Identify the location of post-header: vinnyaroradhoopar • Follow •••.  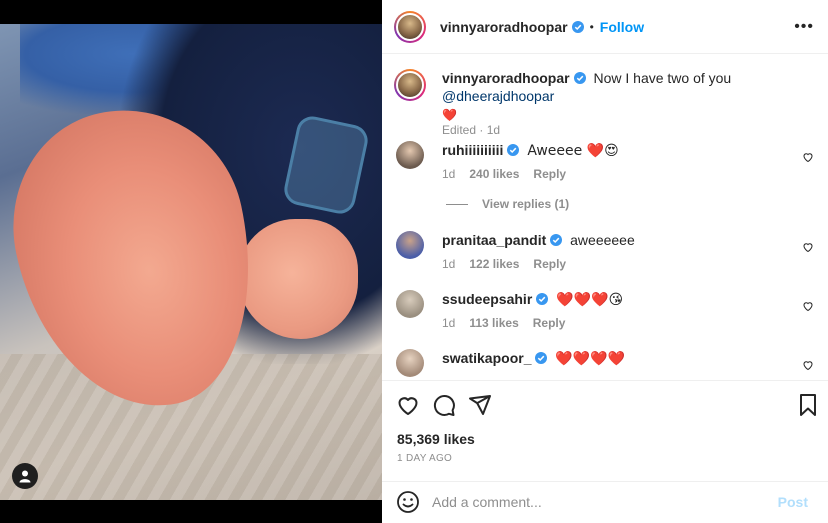
(605, 27).